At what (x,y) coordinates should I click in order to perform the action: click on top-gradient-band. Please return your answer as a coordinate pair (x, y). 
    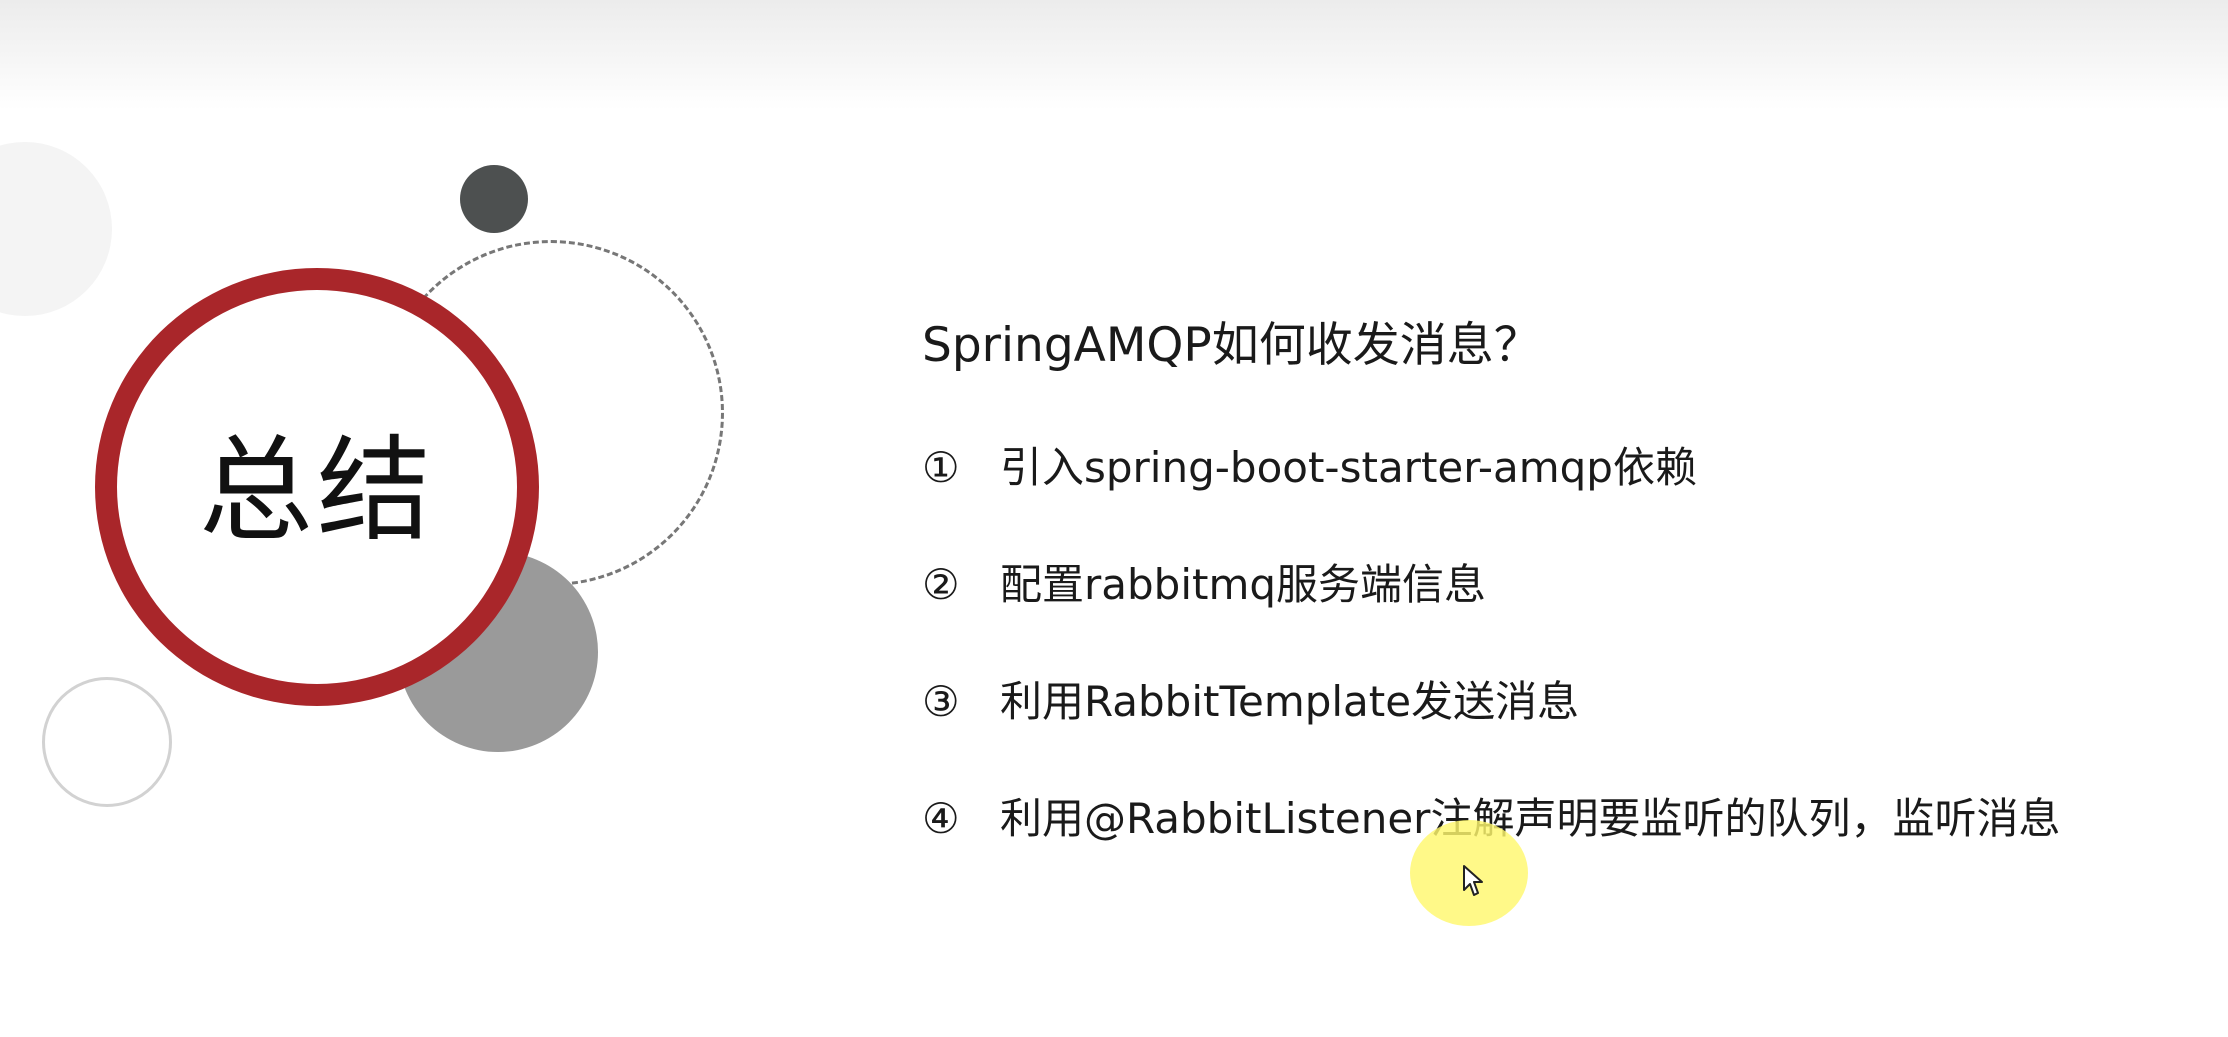
    Looking at the image, I should click on (1114, 55).